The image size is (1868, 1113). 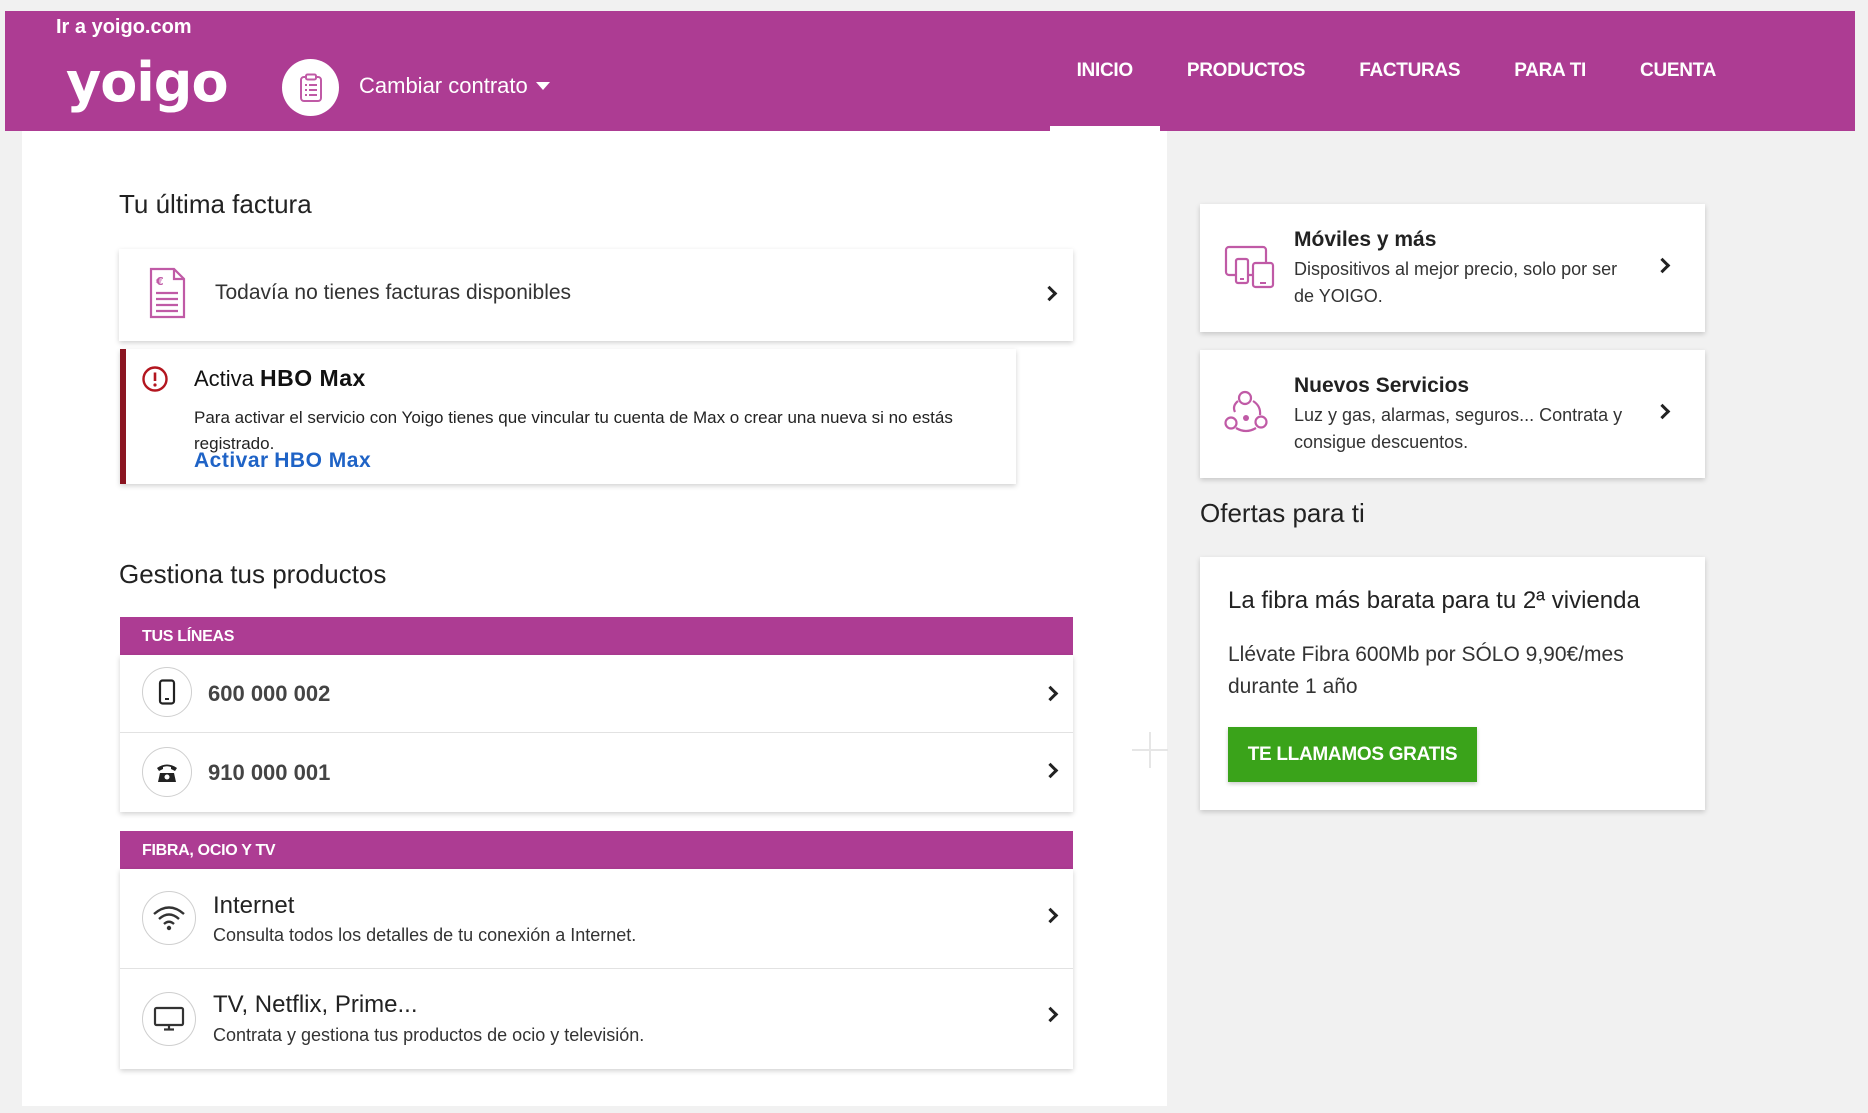 What do you see at coordinates (169, 918) in the screenshot?
I see `wifi-icon` at bounding box center [169, 918].